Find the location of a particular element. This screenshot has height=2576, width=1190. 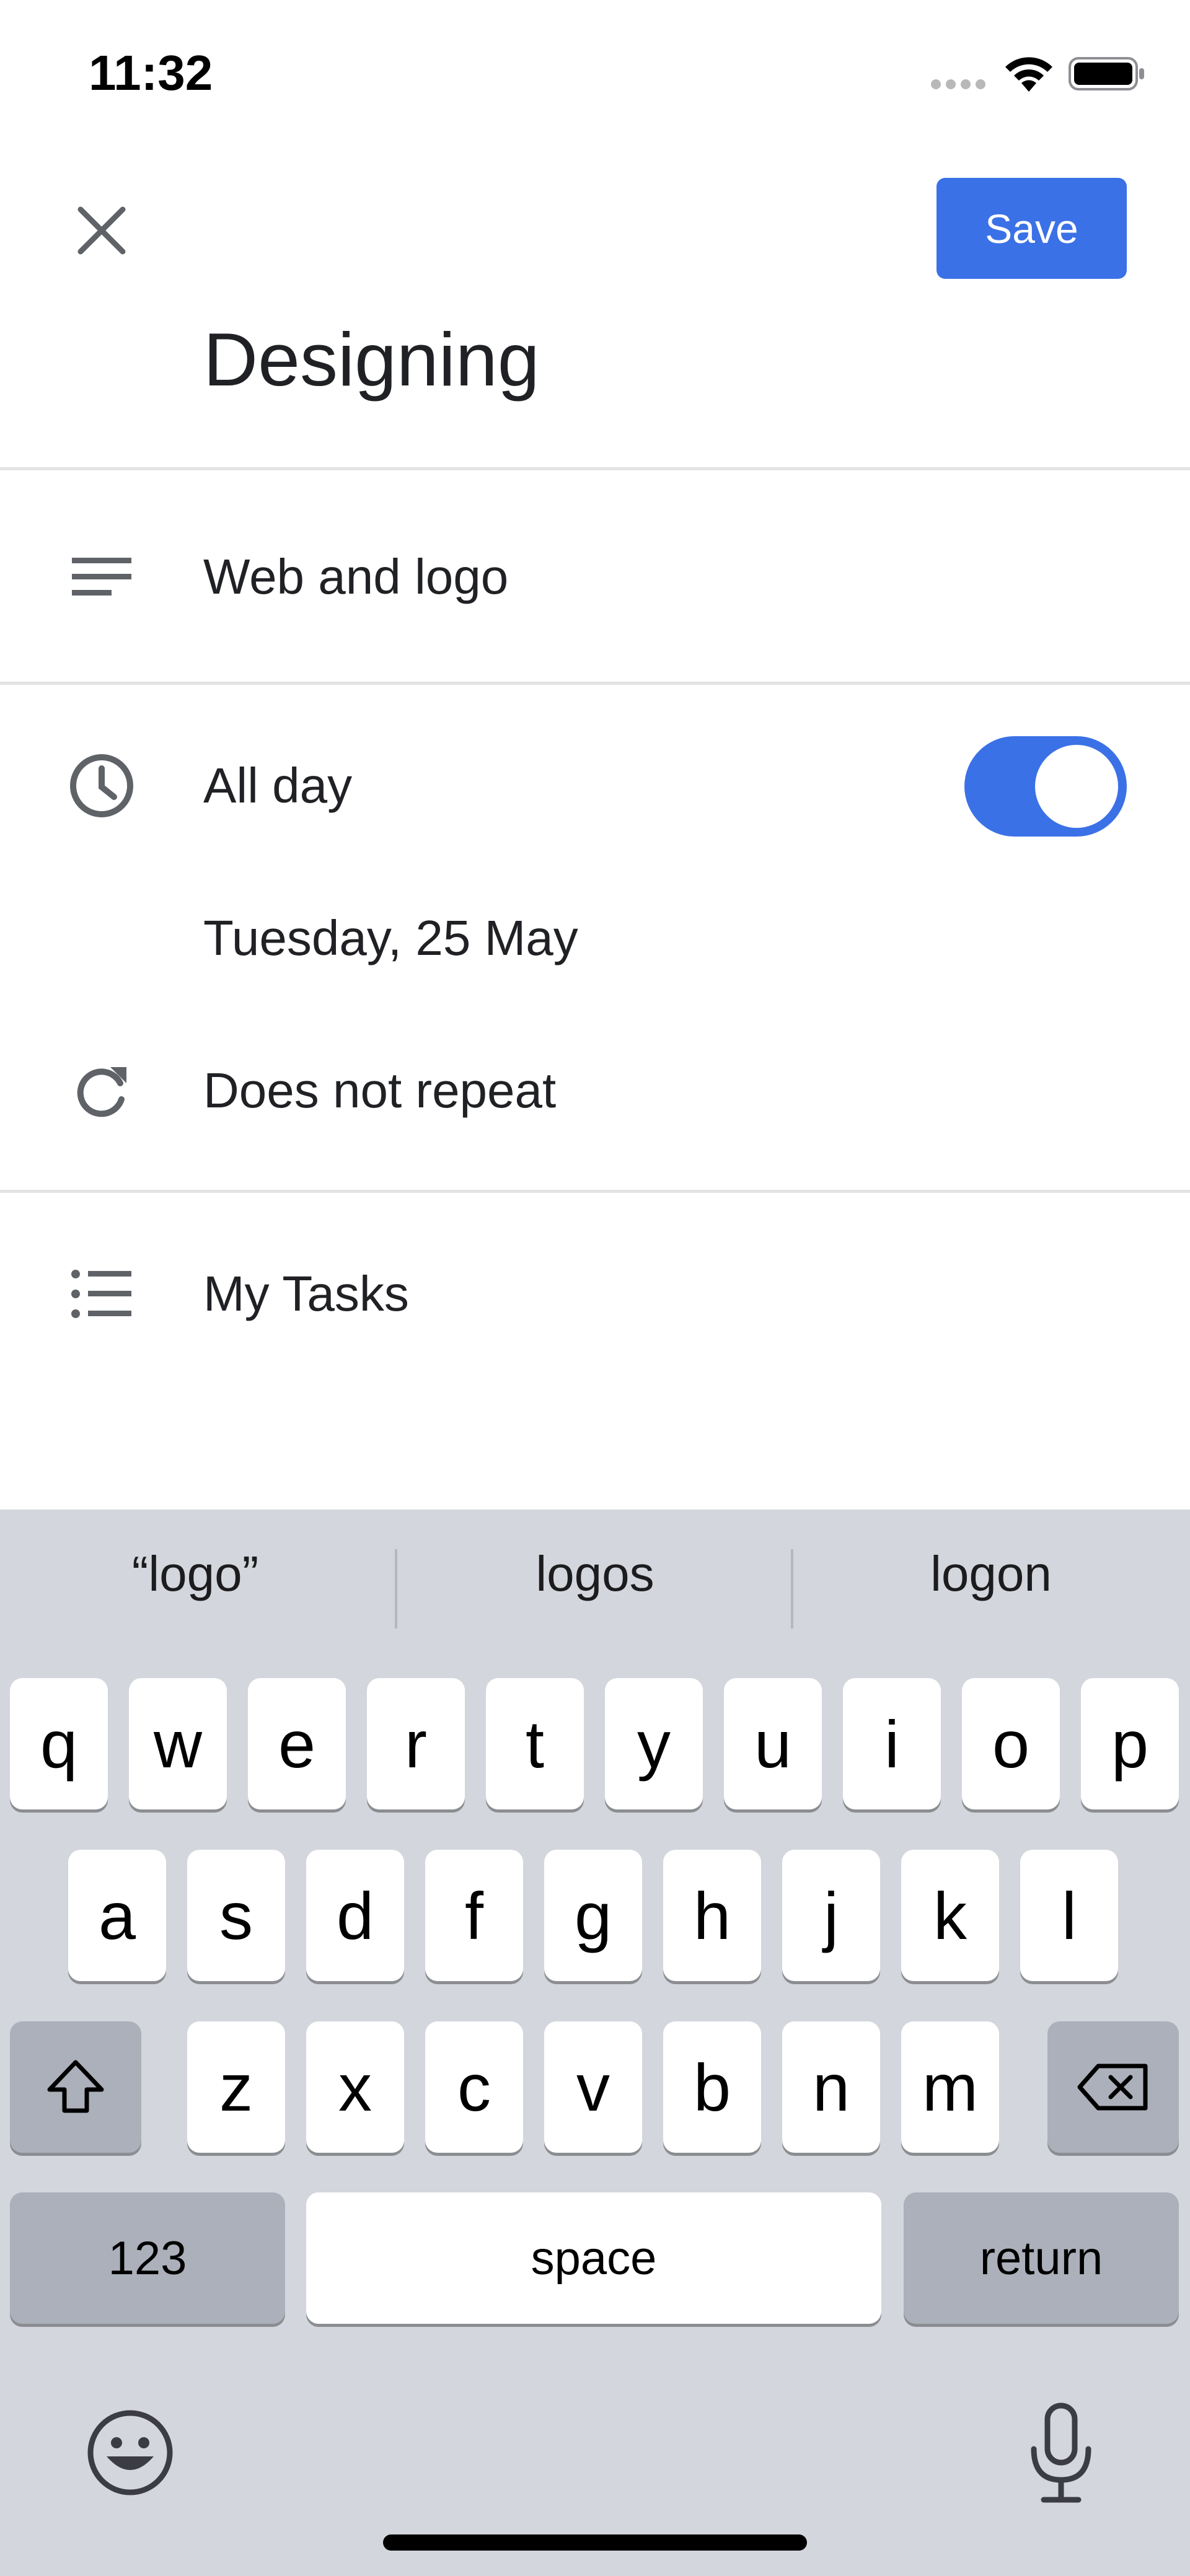

close-button is located at coordinates (101, 231).